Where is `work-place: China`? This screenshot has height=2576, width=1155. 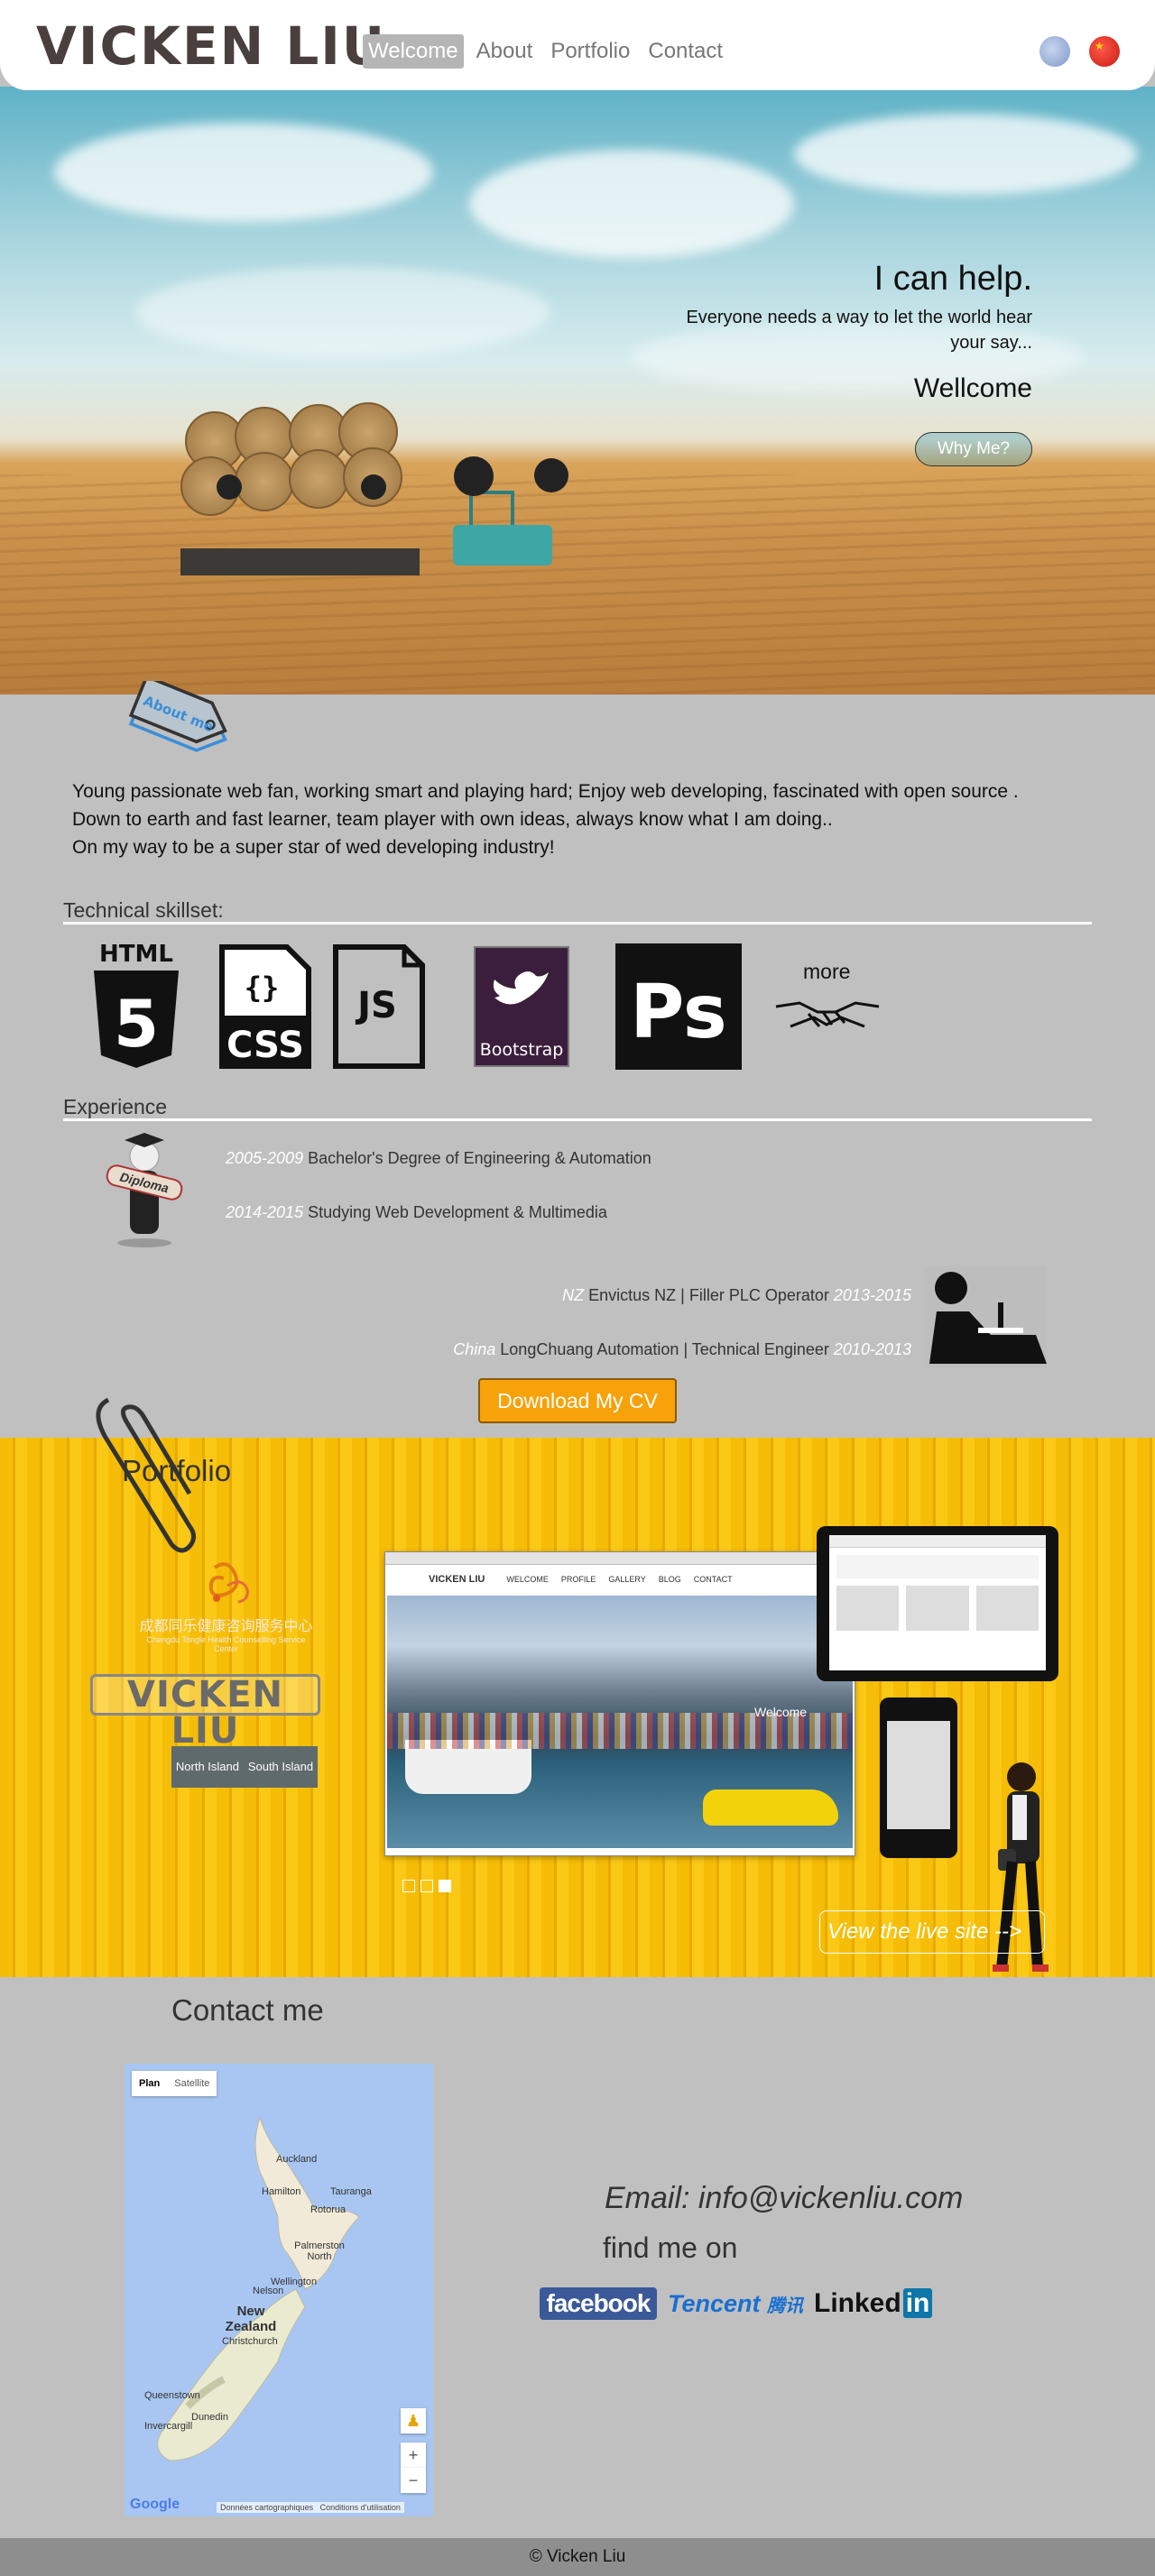
work-place: China is located at coordinates (474, 1349).